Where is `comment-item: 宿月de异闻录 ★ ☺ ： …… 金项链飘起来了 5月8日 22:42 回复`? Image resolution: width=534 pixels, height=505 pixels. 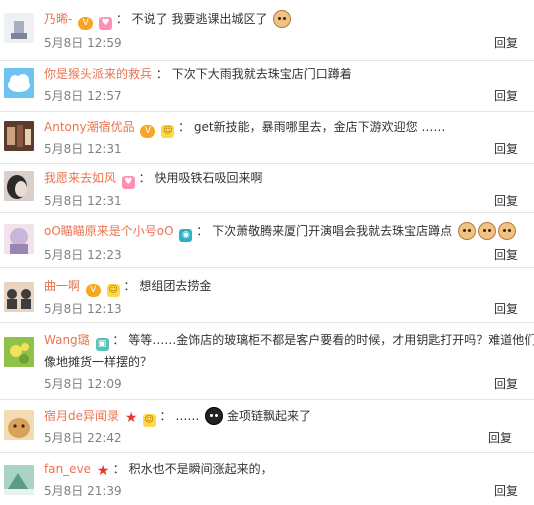
comment-item: 宿月de异闻录 ★ ☺ ： …… 金项链飘起来了 5月8日 22:42 回复 is located at coordinates (267, 426).